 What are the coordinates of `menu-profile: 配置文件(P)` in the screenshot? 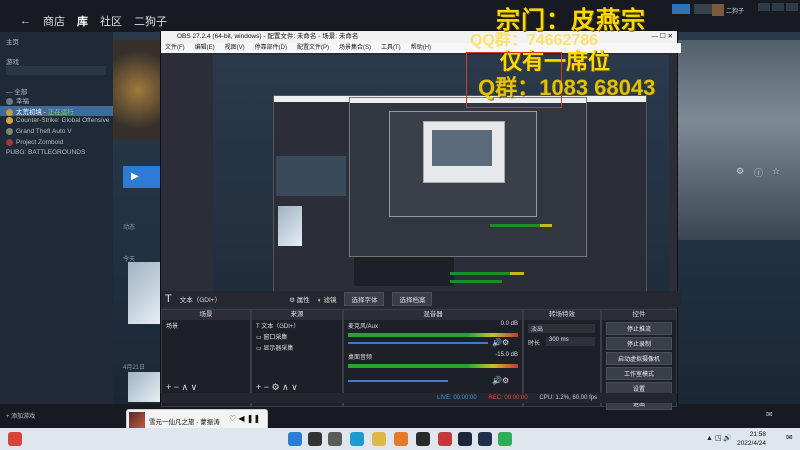 It's located at (313, 48).